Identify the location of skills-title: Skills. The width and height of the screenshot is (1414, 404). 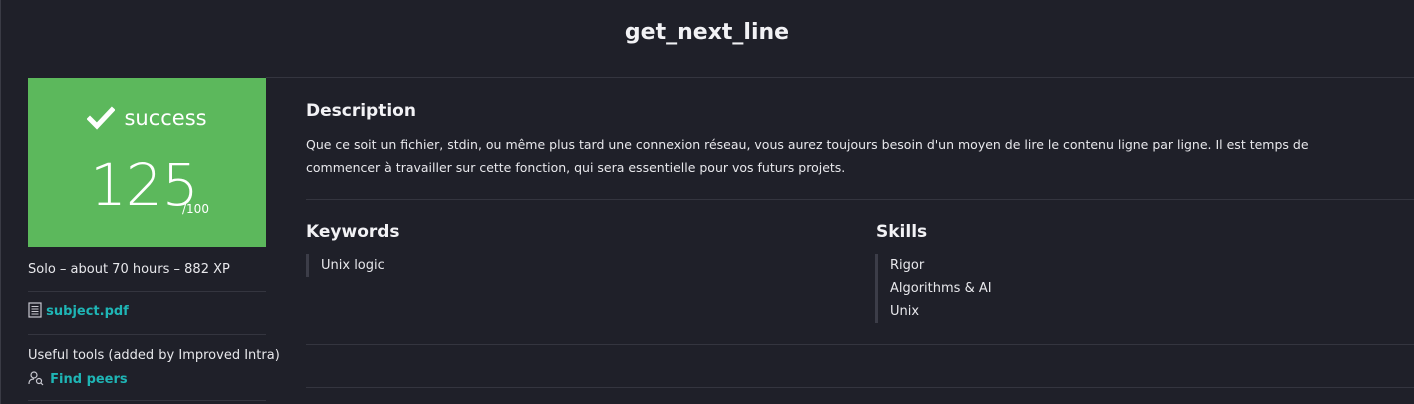
(902, 232).